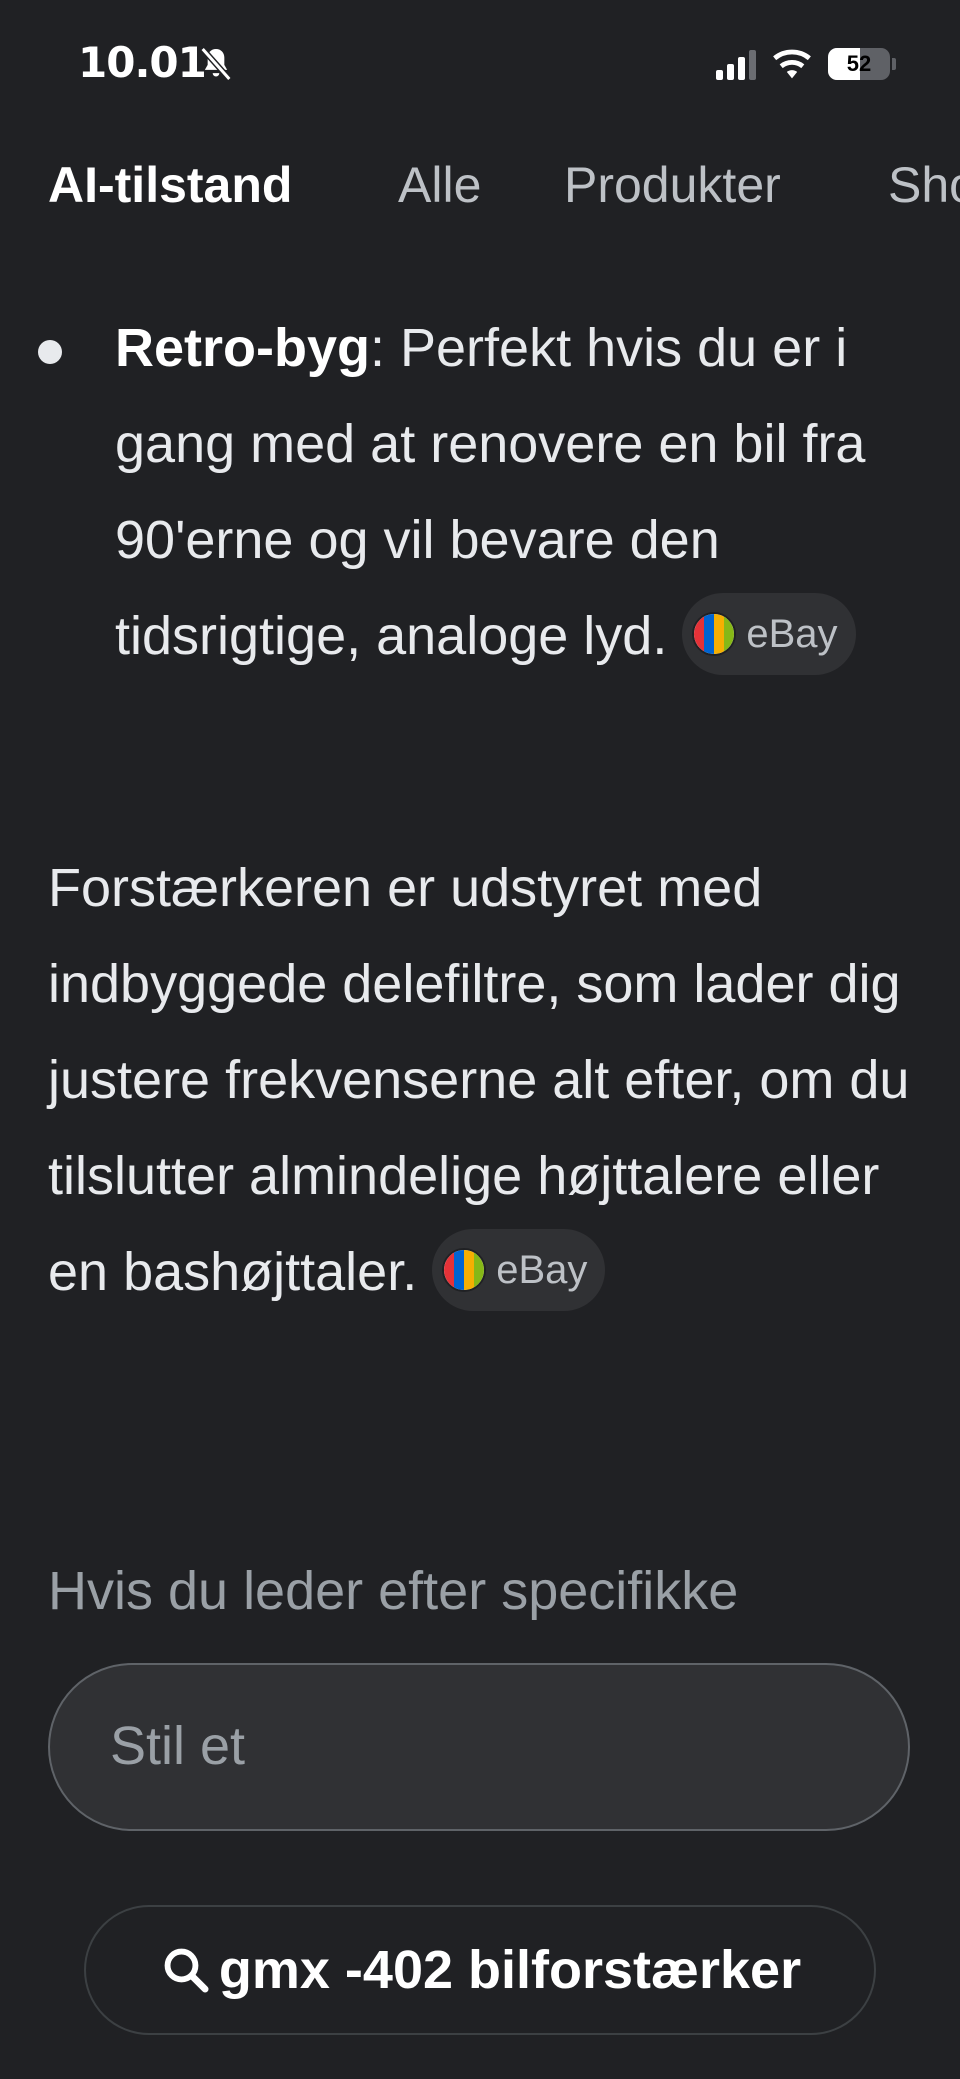  What do you see at coordinates (672, 185) in the screenshot?
I see `tab-products: Produkter` at bounding box center [672, 185].